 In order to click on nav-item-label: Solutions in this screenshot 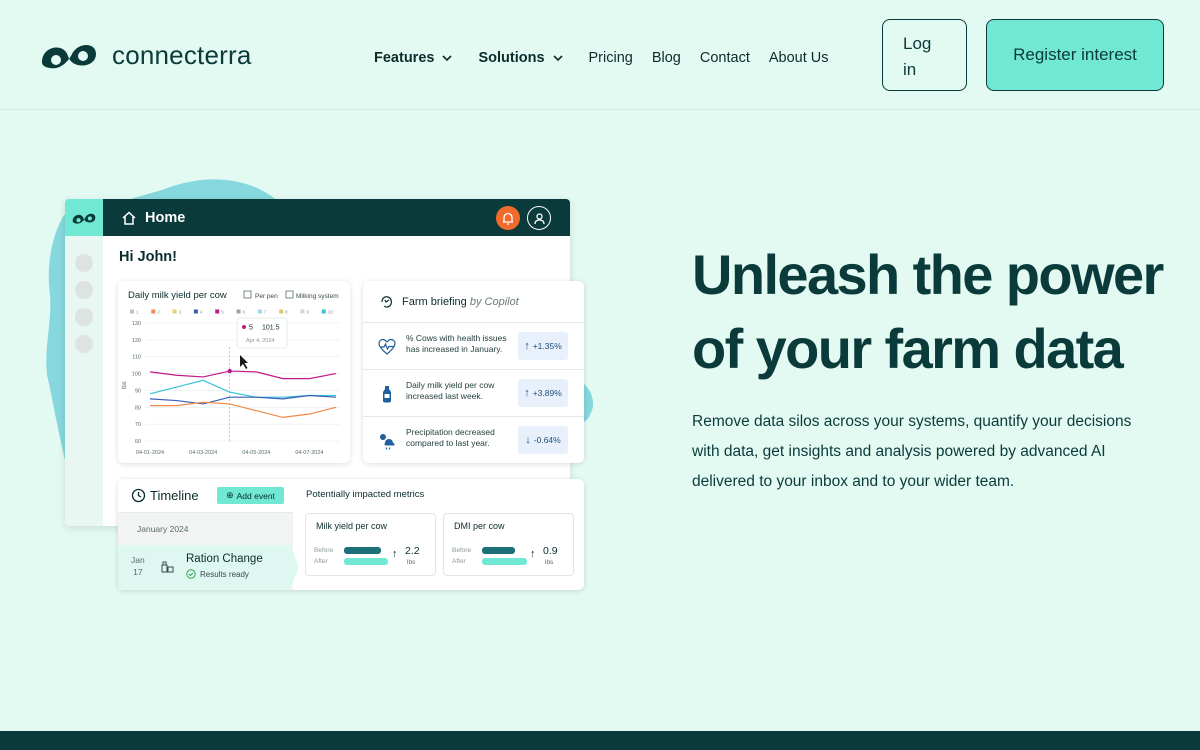, I will do `click(511, 58)`.